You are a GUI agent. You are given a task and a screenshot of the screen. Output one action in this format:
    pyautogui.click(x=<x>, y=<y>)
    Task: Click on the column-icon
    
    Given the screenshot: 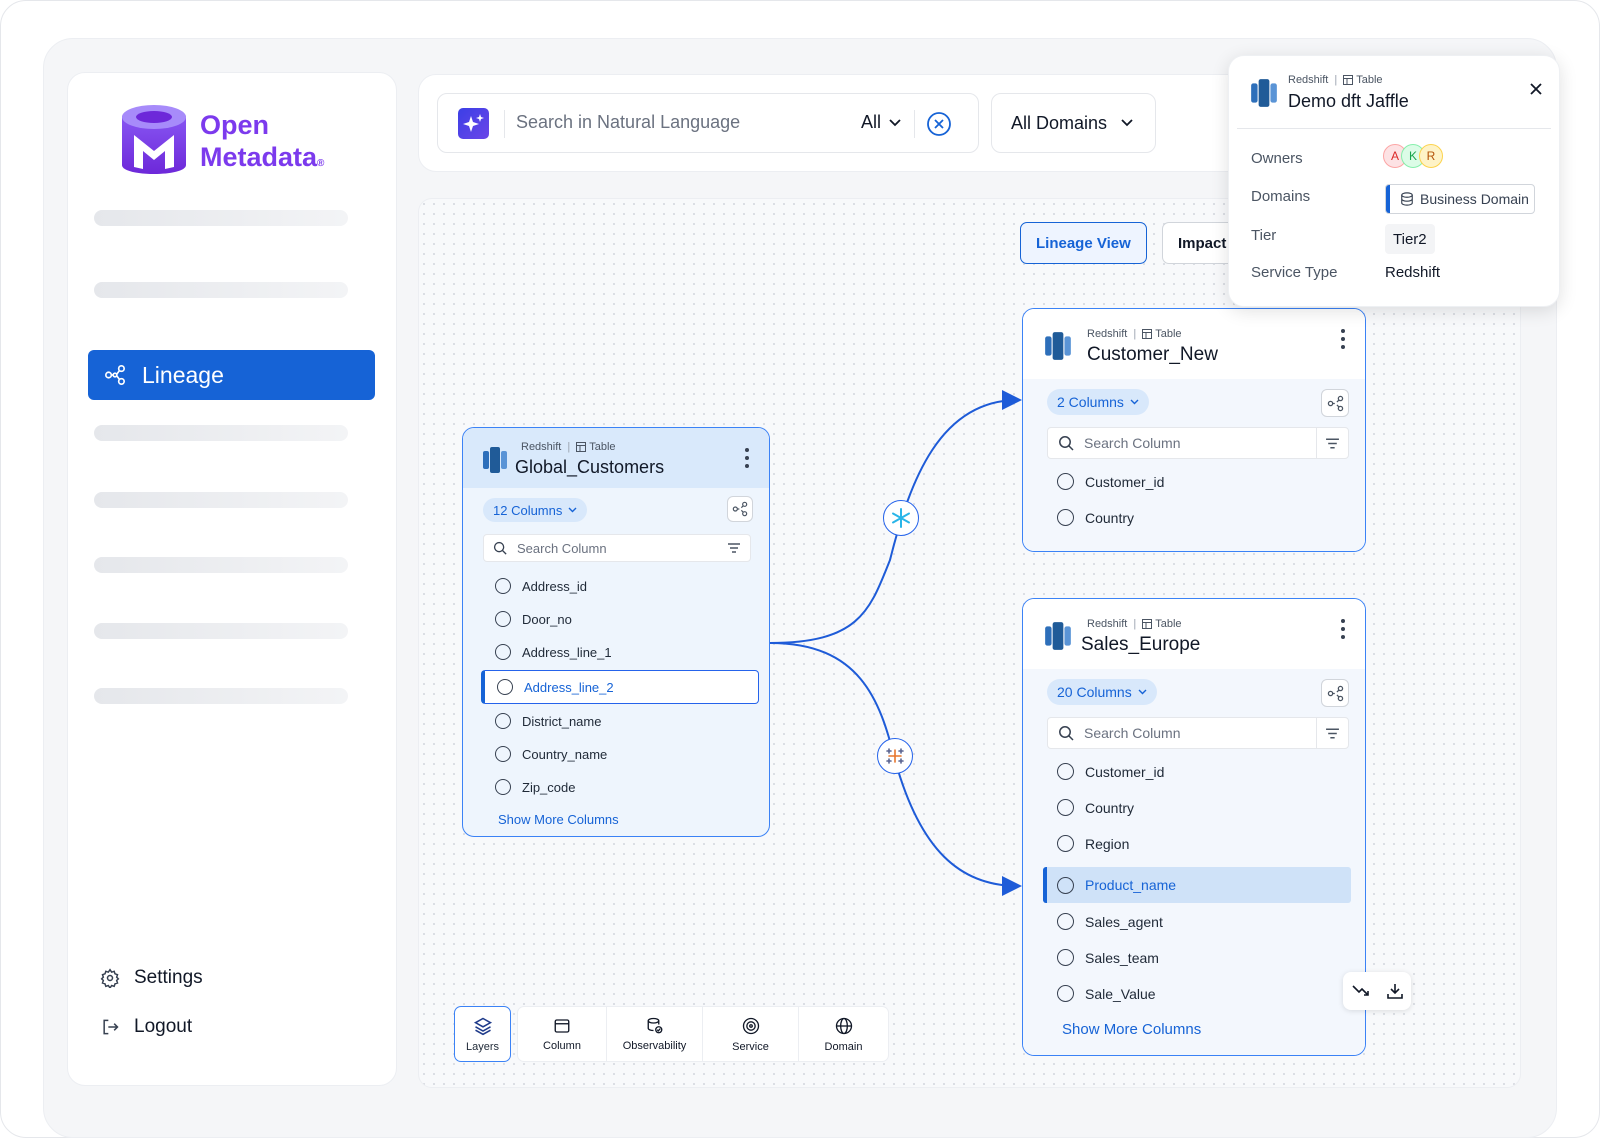 What is the action you would take?
    pyautogui.click(x=562, y=1025)
    